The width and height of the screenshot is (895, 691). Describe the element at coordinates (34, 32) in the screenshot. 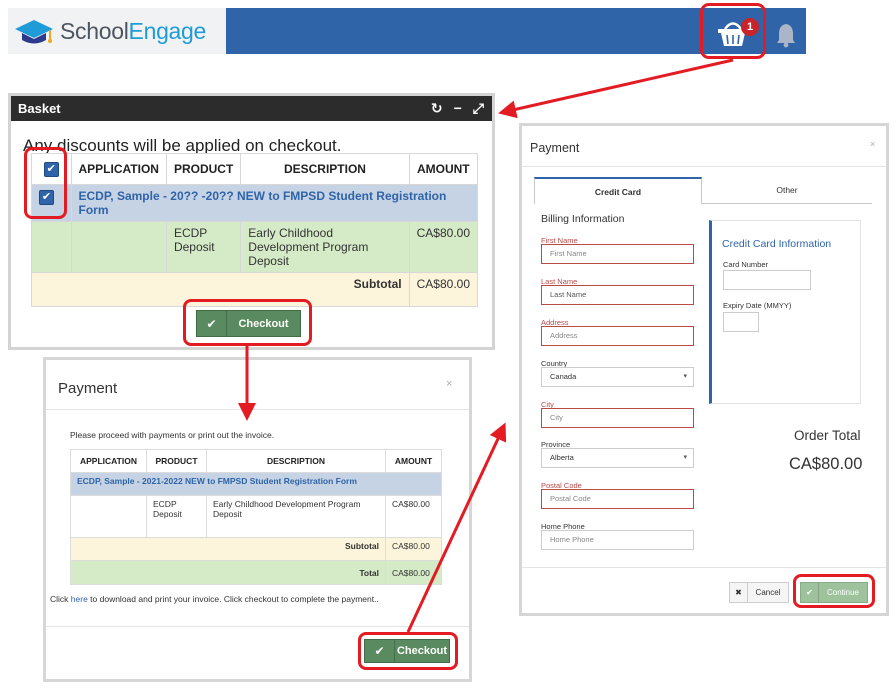

I see `graduation-cap-icon` at that location.